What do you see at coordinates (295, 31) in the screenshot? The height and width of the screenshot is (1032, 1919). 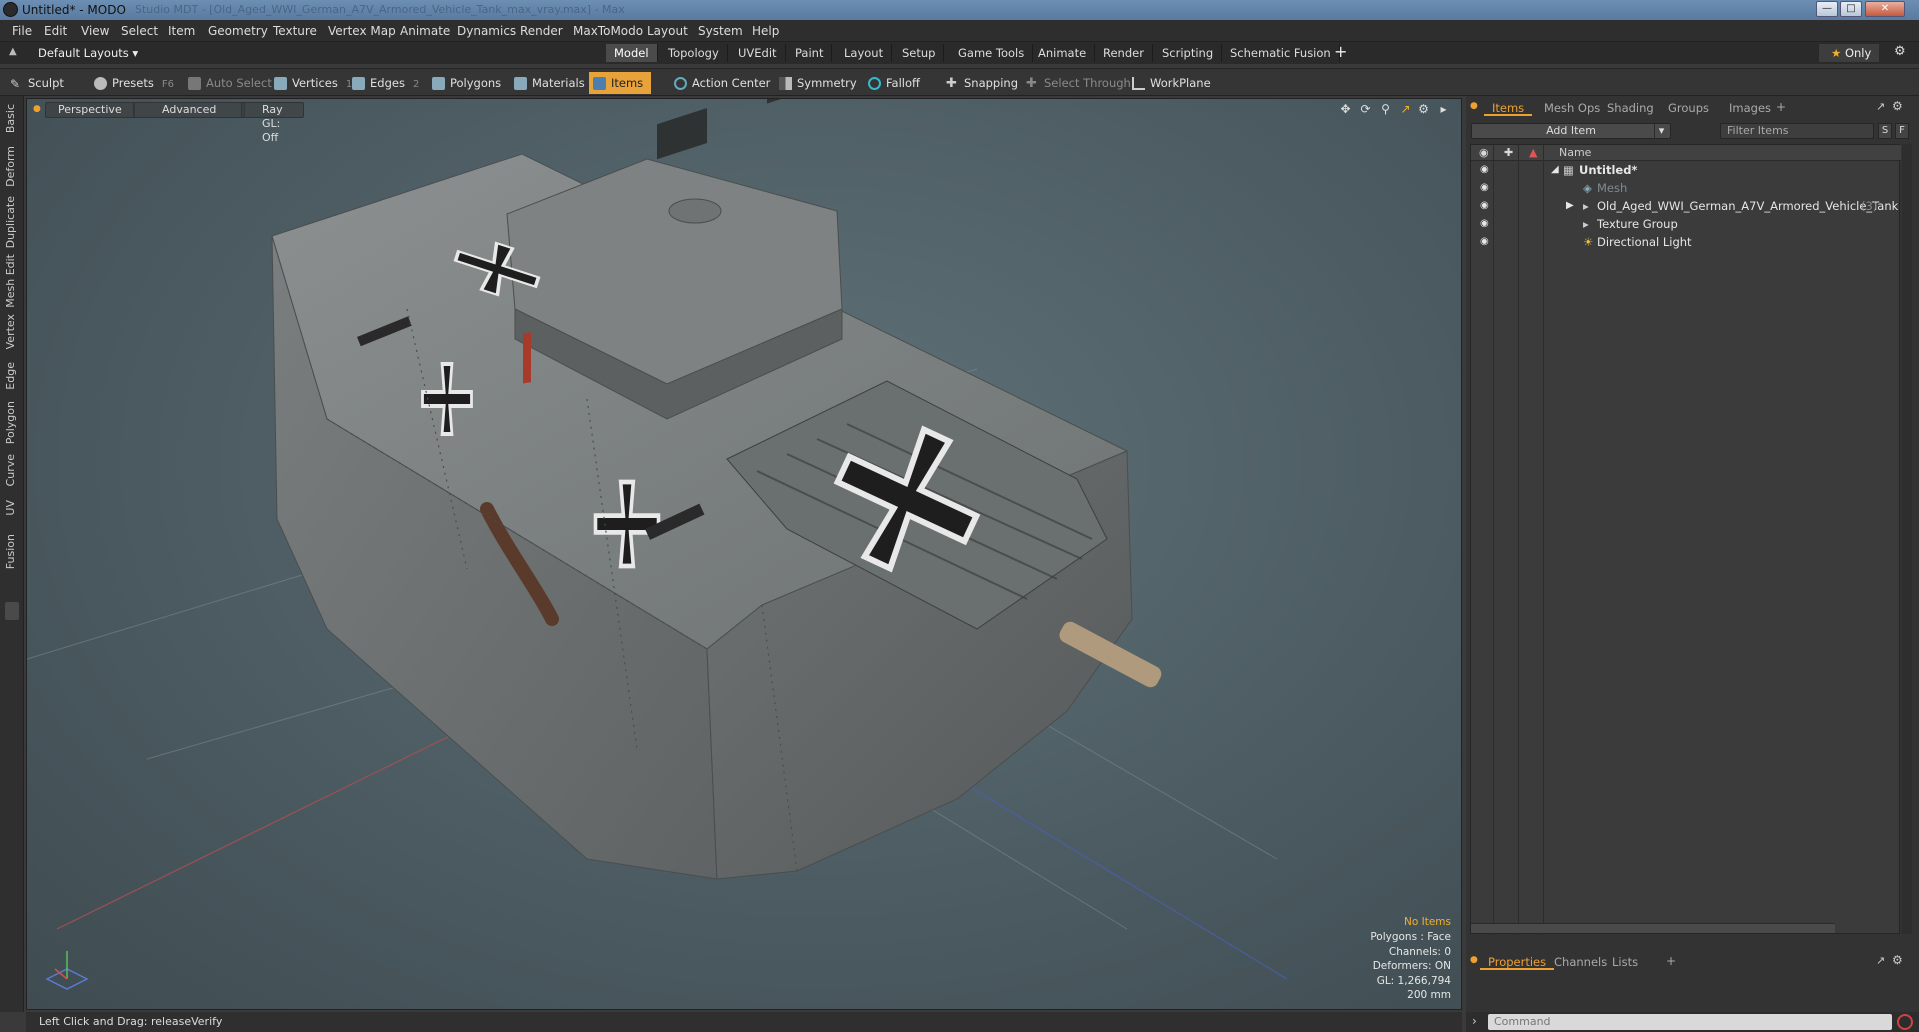 I see `menu-texture: Texture` at bounding box center [295, 31].